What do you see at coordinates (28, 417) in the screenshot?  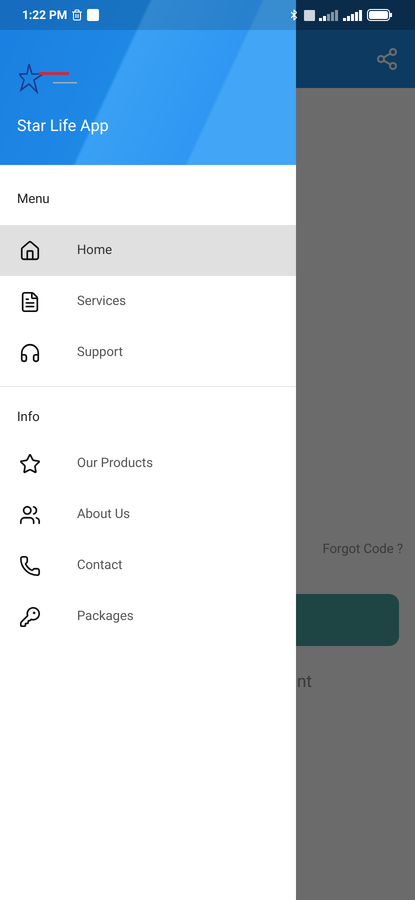 I see `section-title: Info` at bounding box center [28, 417].